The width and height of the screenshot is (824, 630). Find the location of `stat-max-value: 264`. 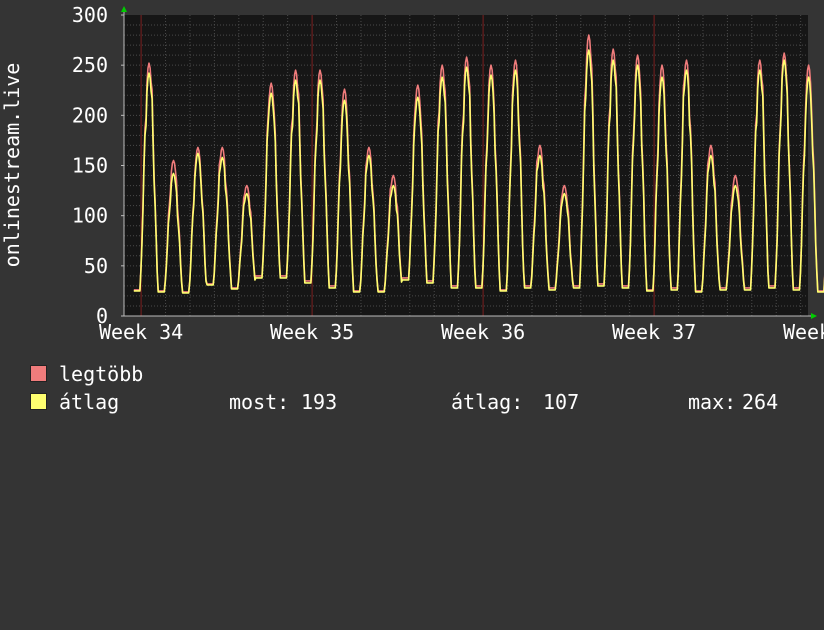

stat-max-value: 264 is located at coordinates (760, 402).